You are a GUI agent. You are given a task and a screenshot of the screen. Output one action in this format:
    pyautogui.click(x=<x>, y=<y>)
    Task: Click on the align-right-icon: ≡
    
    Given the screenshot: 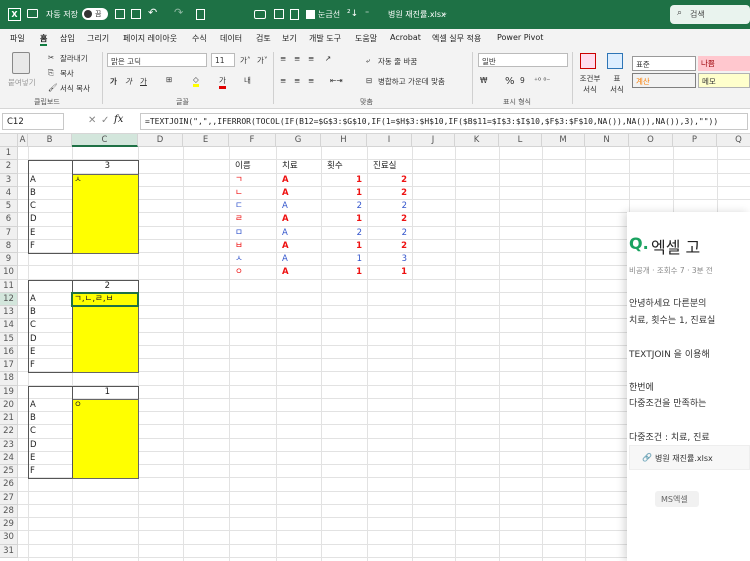 What is the action you would take?
    pyautogui.click(x=311, y=80)
    